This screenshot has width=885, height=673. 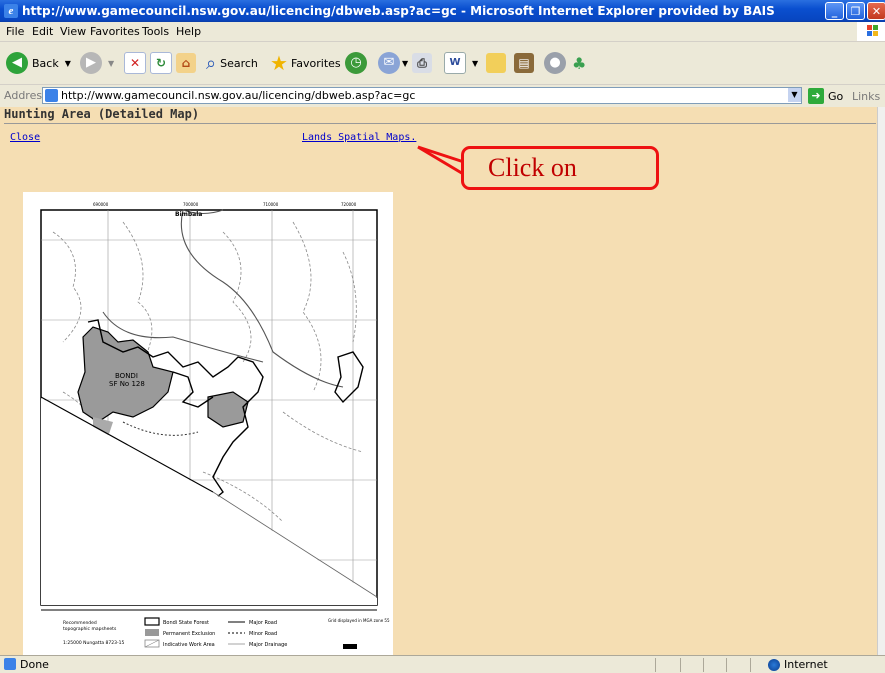 I want to click on maximize-button: ❐, so click(x=855, y=11).